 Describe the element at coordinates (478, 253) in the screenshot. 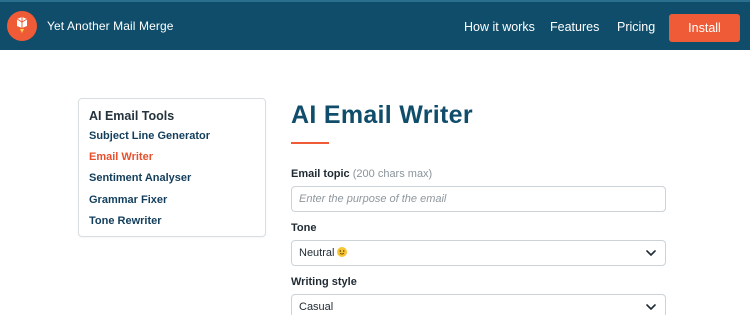

I see `tone-select: Neutral` at that location.